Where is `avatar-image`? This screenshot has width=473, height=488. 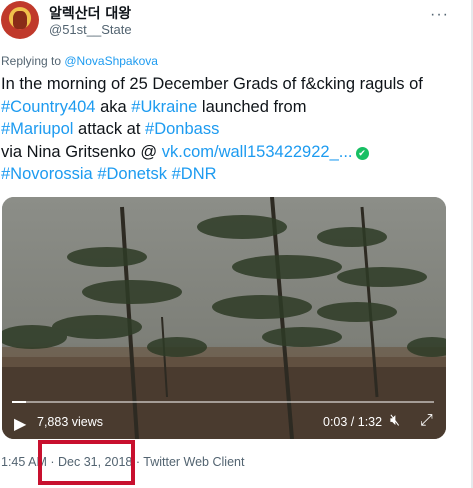
avatar-image is located at coordinates (20, 20).